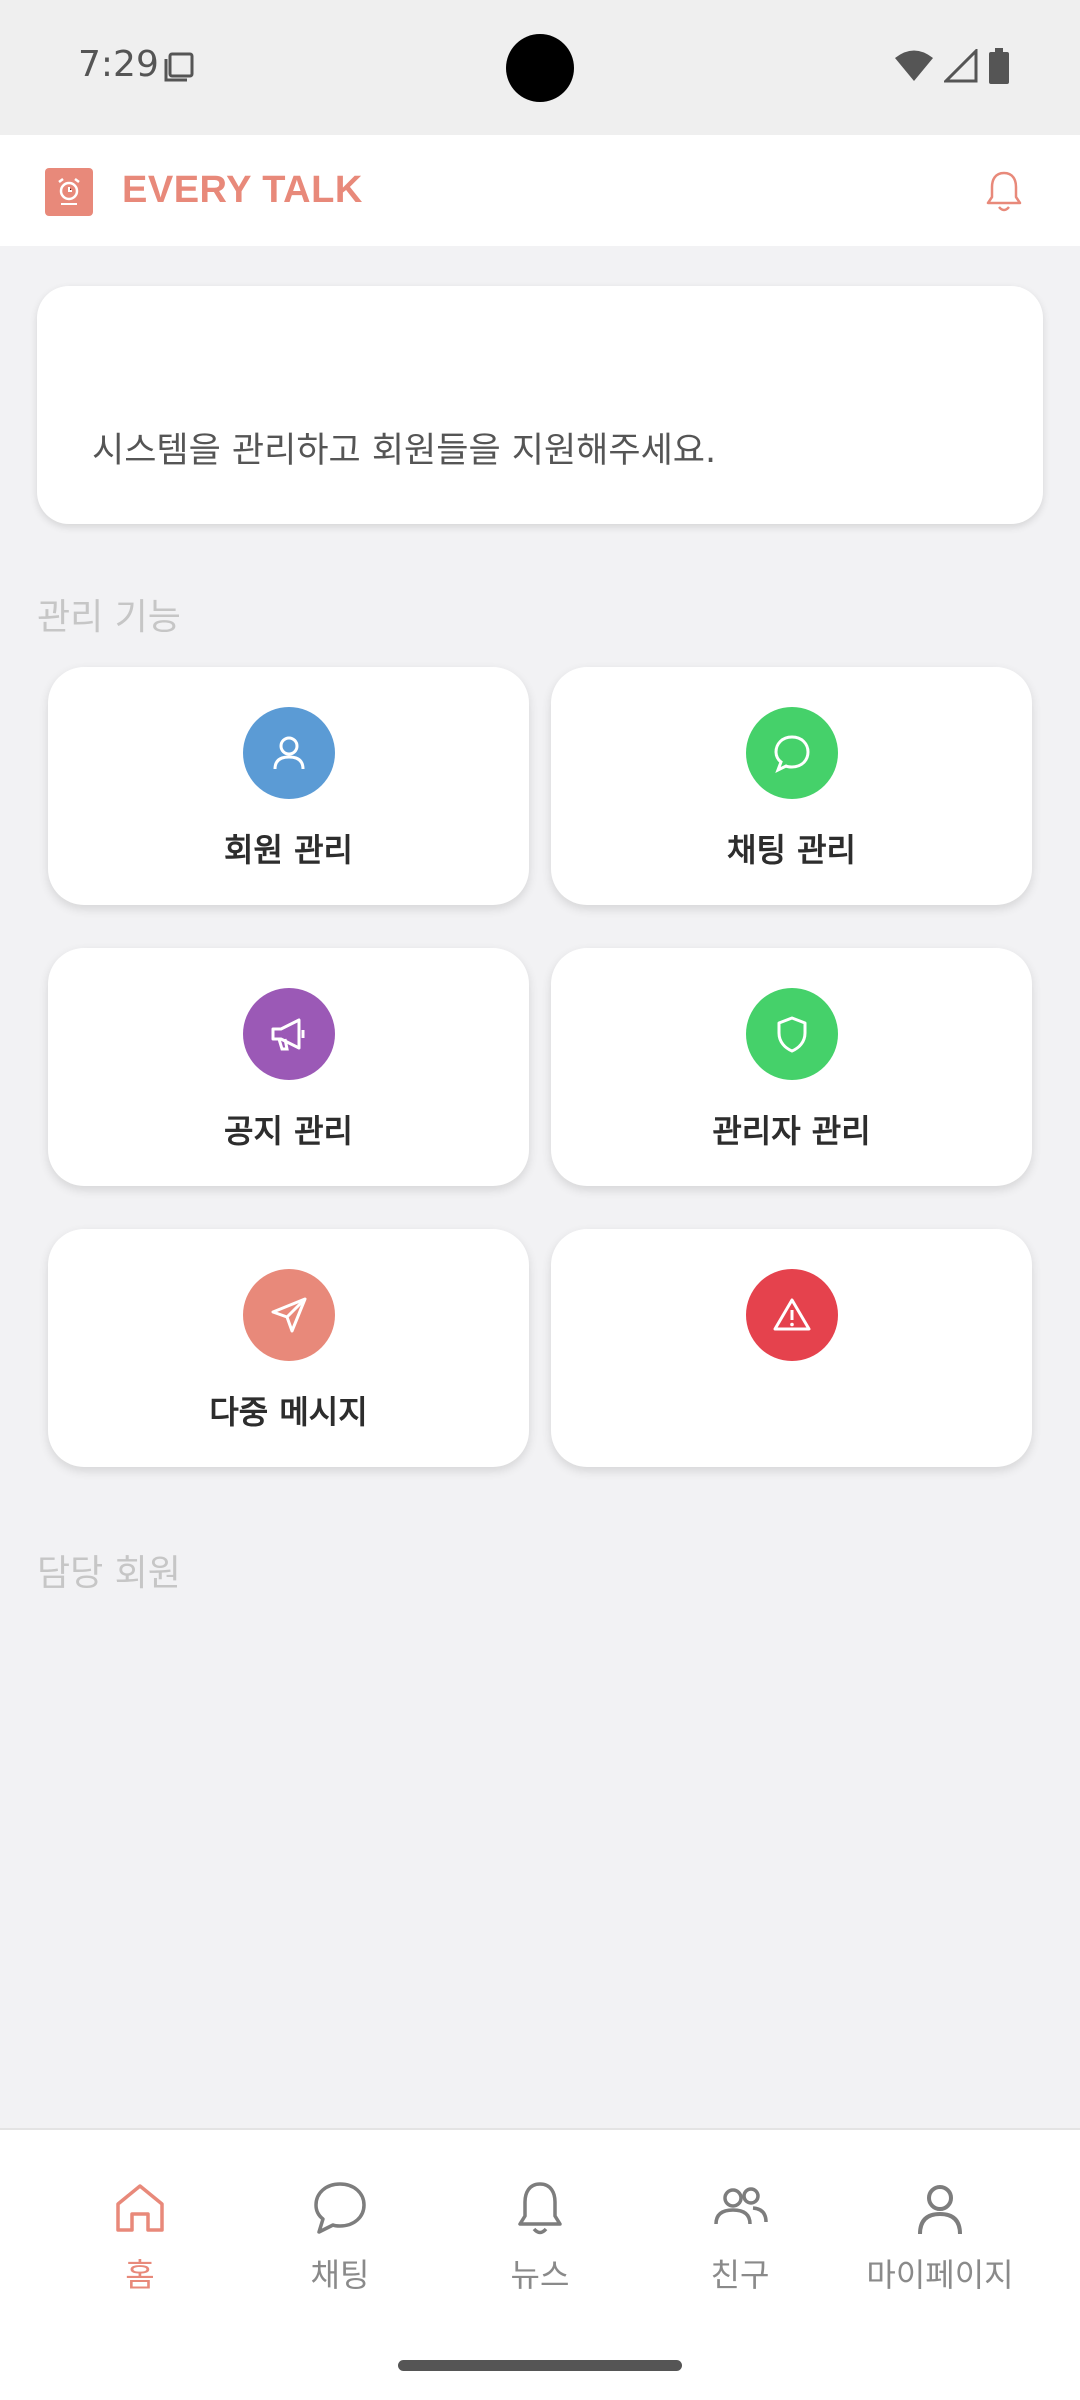 Image resolution: width=1080 pixels, height=2400 pixels. I want to click on chat-bubble-icon, so click(792, 753).